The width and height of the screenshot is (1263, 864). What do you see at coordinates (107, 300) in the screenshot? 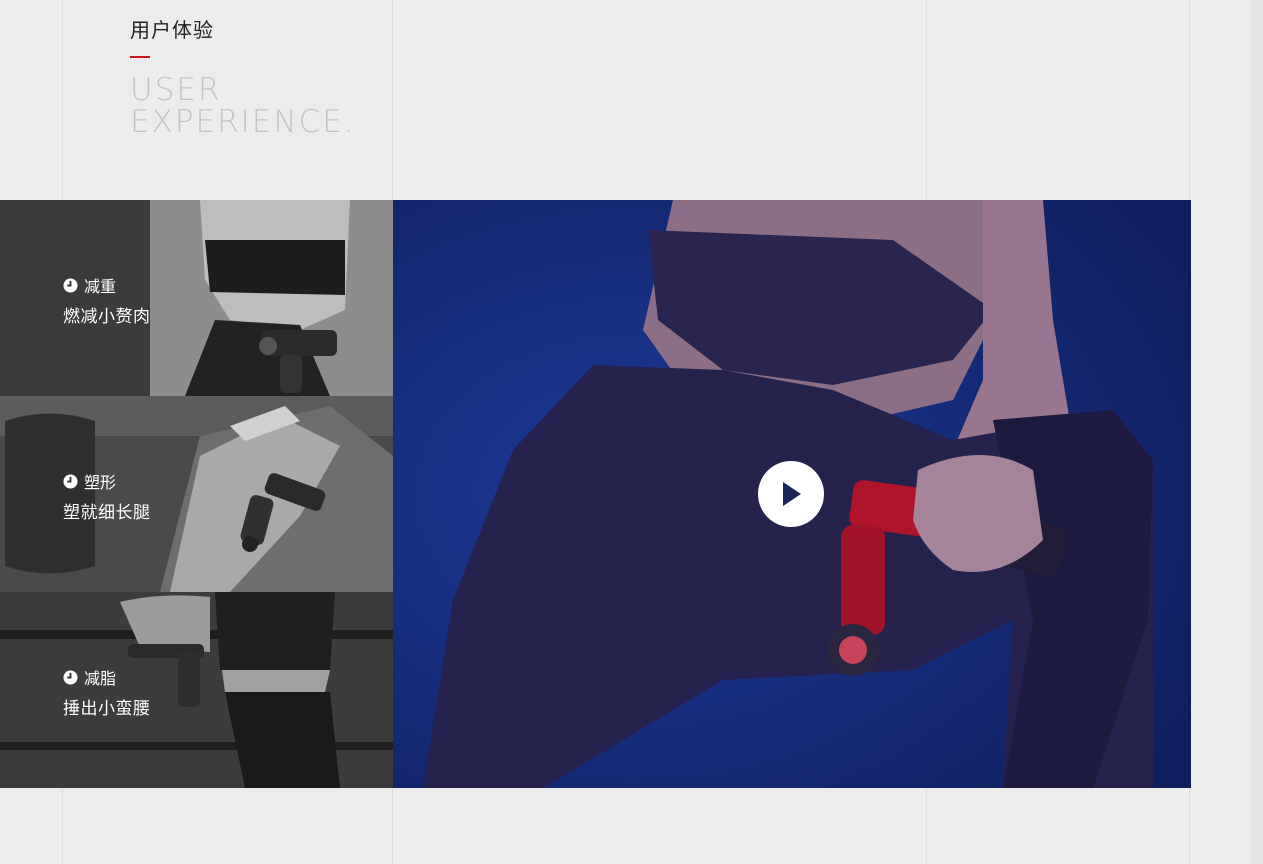
I see `panel-text: 减重 燃减小赘肉` at bounding box center [107, 300].